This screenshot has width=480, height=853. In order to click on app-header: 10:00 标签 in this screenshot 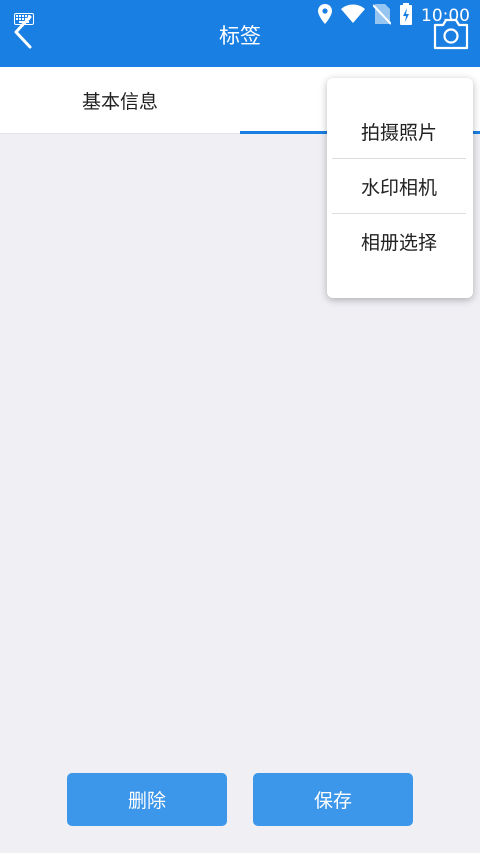, I will do `click(240, 33)`.